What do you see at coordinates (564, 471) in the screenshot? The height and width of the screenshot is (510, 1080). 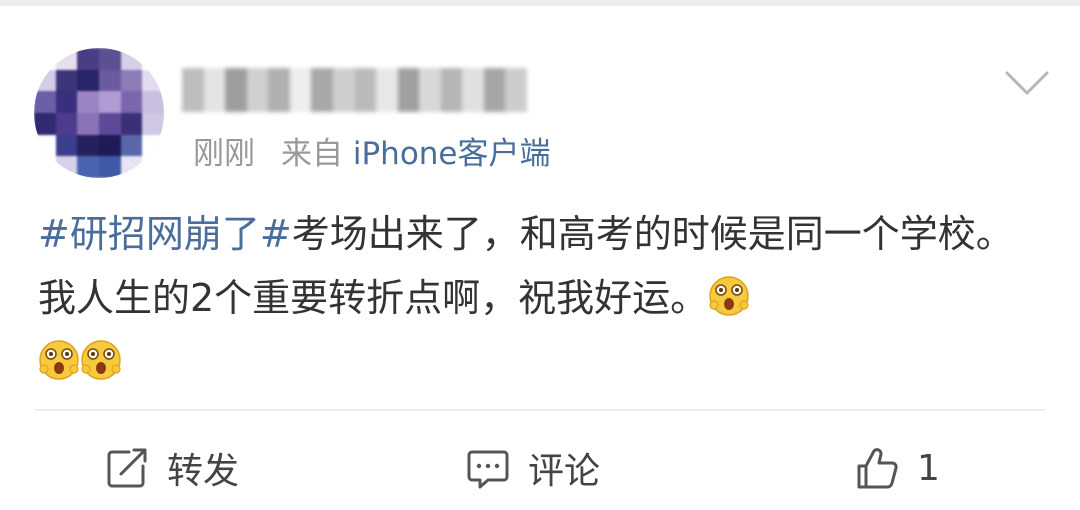 I see `comment-label: 评论` at bounding box center [564, 471].